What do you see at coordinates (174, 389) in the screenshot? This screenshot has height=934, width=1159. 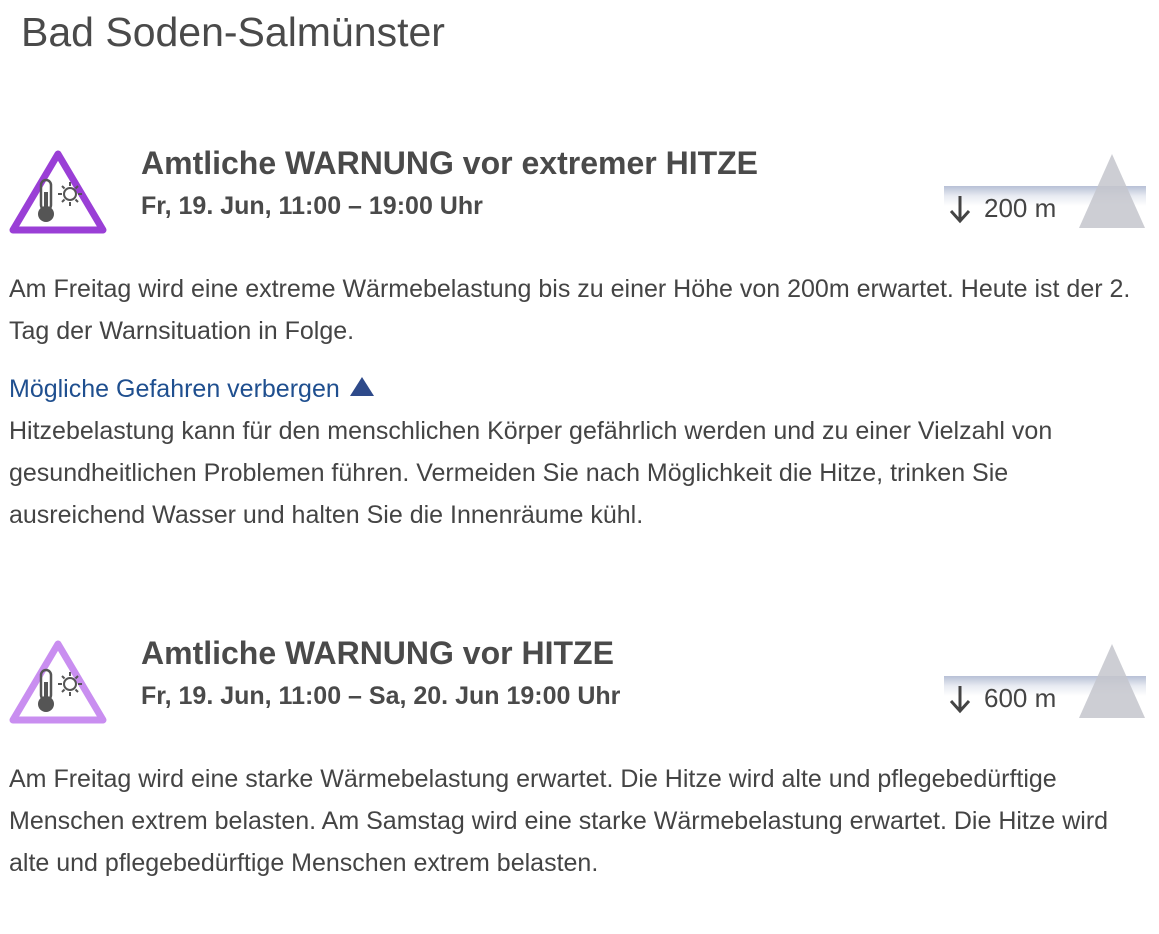 I see `hide-dangers-label: Mögliche Gefahren verbergen` at bounding box center [174, 389].